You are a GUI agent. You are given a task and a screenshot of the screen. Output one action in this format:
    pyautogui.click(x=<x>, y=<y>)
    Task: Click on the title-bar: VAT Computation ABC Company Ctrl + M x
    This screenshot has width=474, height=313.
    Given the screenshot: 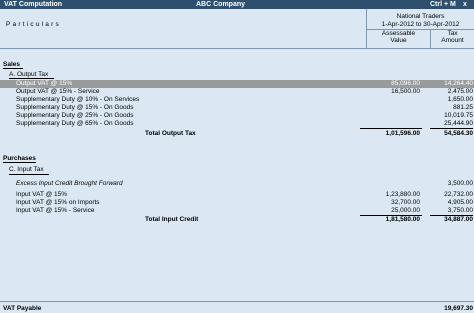 What is the action you would take?
    pyautogui.click(x=237, y=4)
    